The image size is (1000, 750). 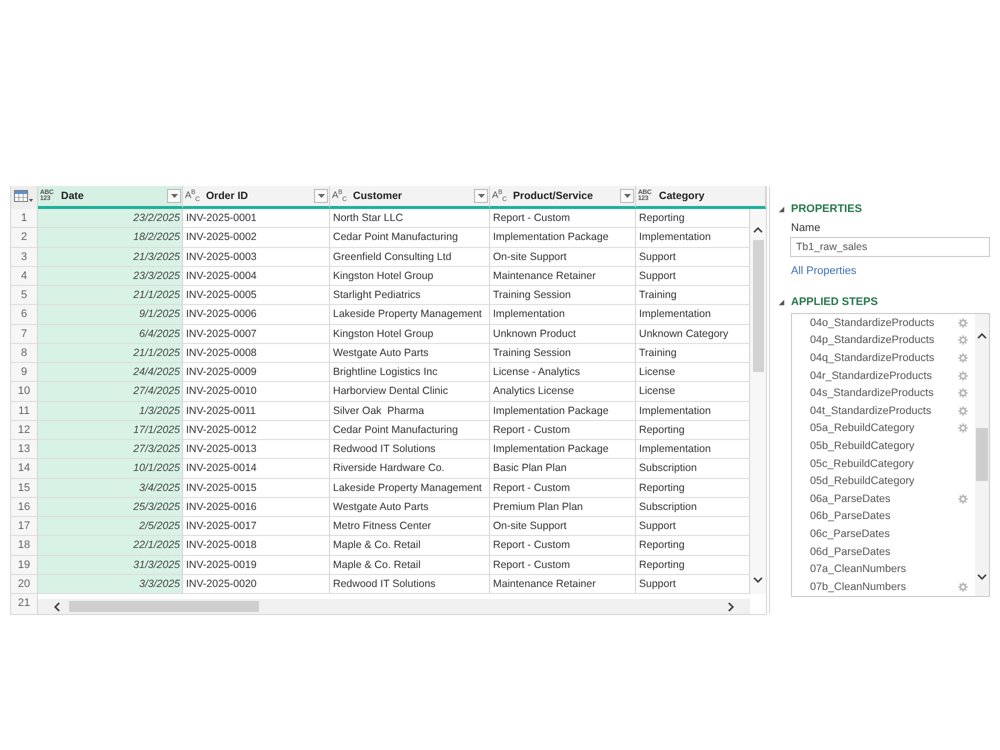 I want to click on table-cell: INV-2025-0017, so click(x=256, y=526).